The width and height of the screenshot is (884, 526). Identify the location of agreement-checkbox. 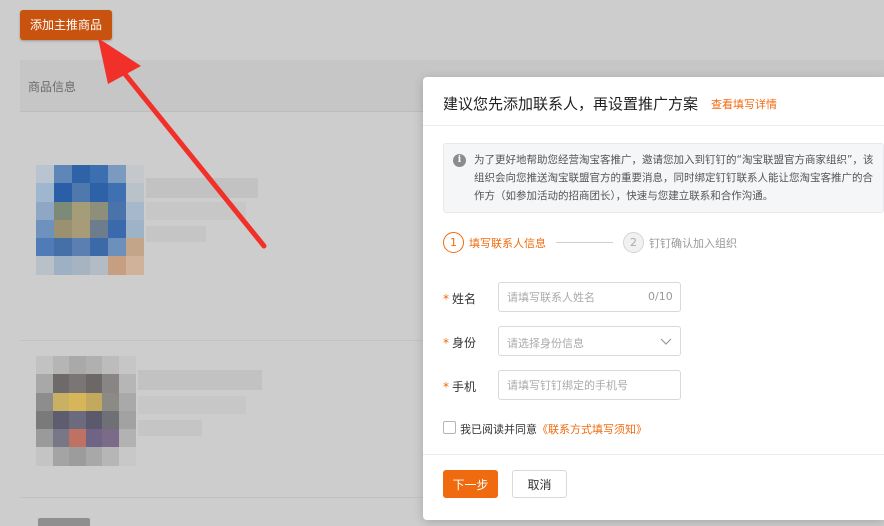
(449, 427).